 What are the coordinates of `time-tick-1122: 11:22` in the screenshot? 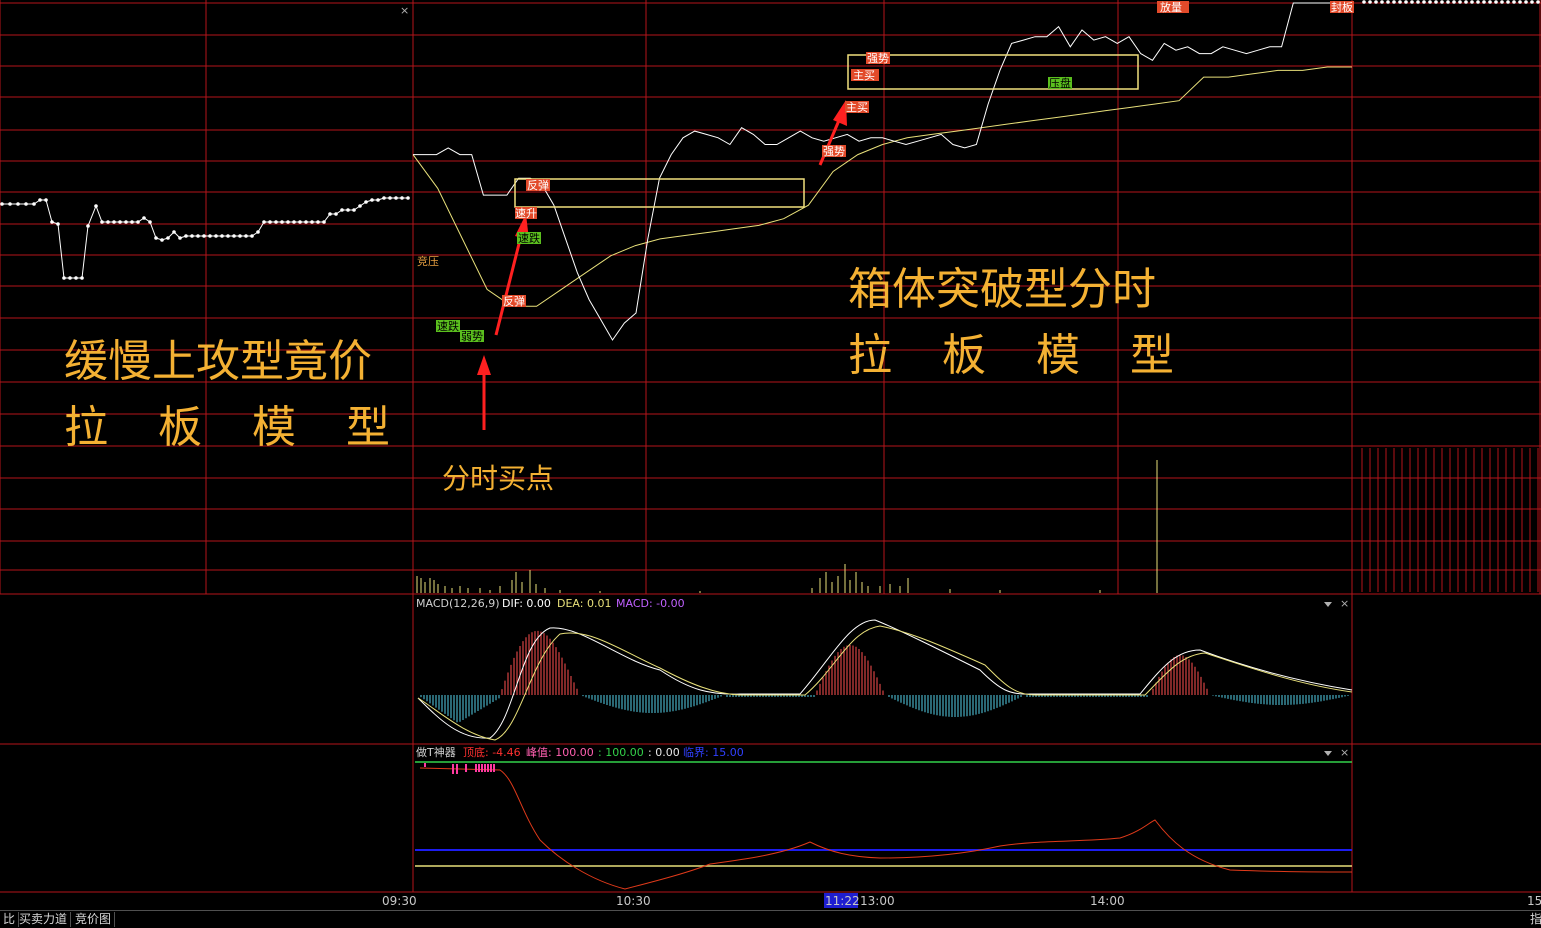 It's located at (842, 901).